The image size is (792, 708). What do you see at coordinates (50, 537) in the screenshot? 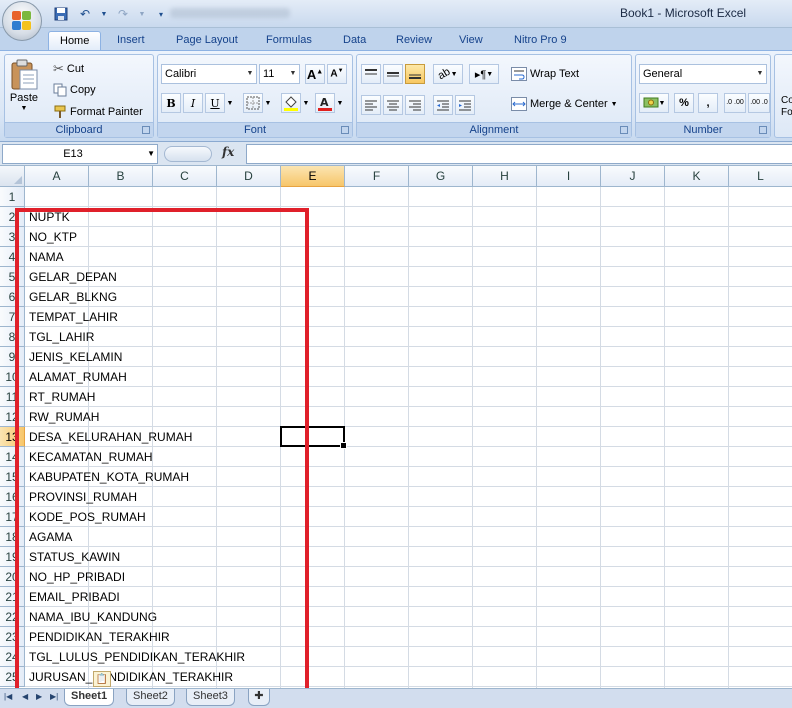
I see `cell-a18: AGAMA` at bounding box center [50, 537].